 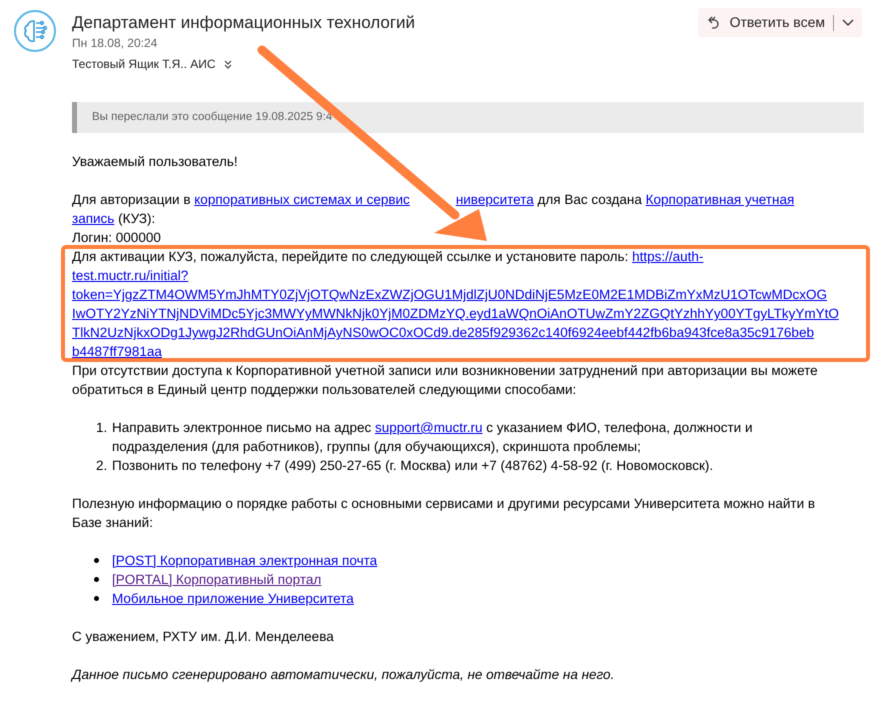 I want to click on link: ниверситета, so click(x=495, y=199).